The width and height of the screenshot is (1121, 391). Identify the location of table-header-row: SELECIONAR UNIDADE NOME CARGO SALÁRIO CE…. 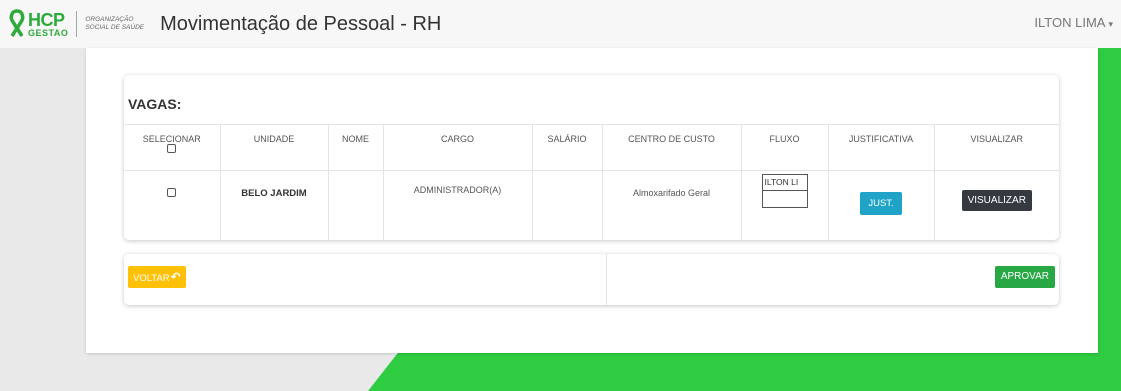
(591, 147).